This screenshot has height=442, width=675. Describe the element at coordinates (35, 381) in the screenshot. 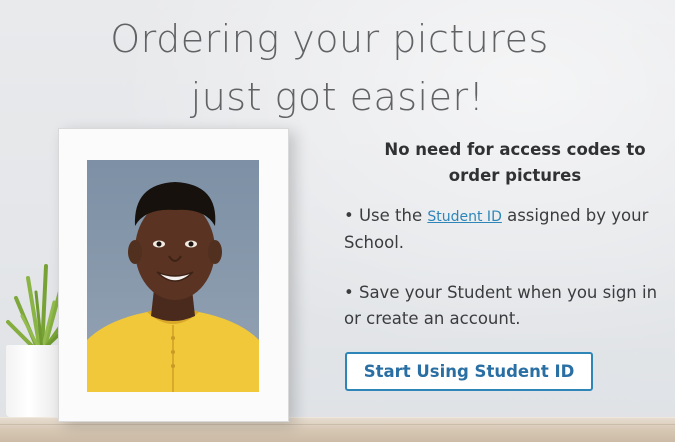

I see `plant-pot` at that location.